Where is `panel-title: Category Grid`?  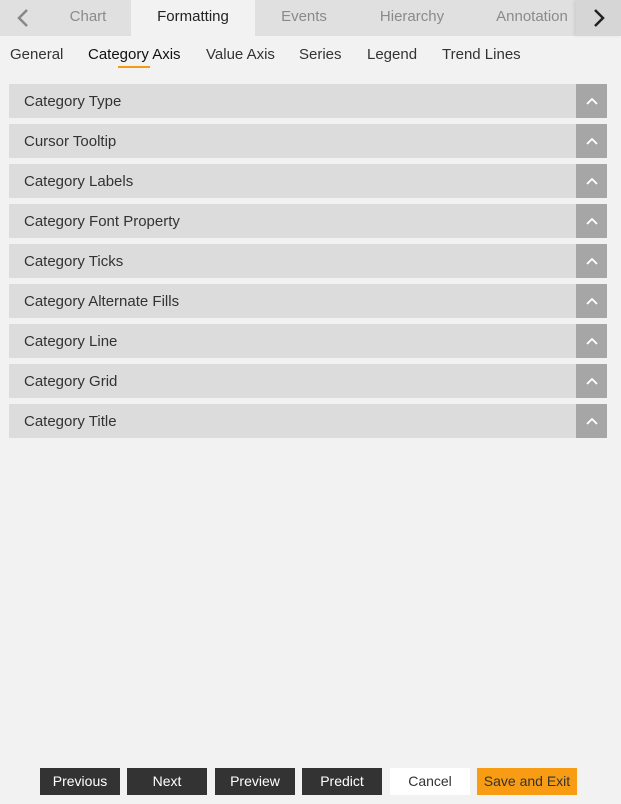 panel-title: Category Grid is located at coordinates (71, 381).